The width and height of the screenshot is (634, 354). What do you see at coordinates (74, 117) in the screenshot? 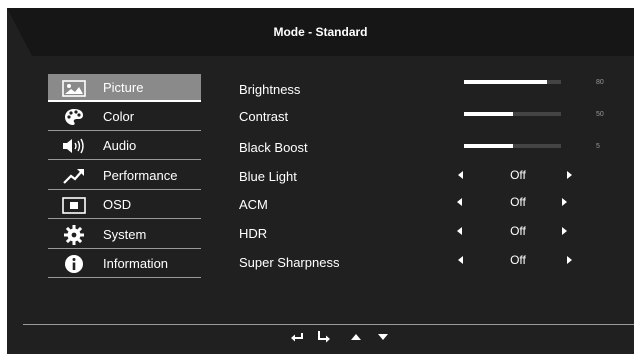
I see `palette-icon` at bounding box center [74, 117].